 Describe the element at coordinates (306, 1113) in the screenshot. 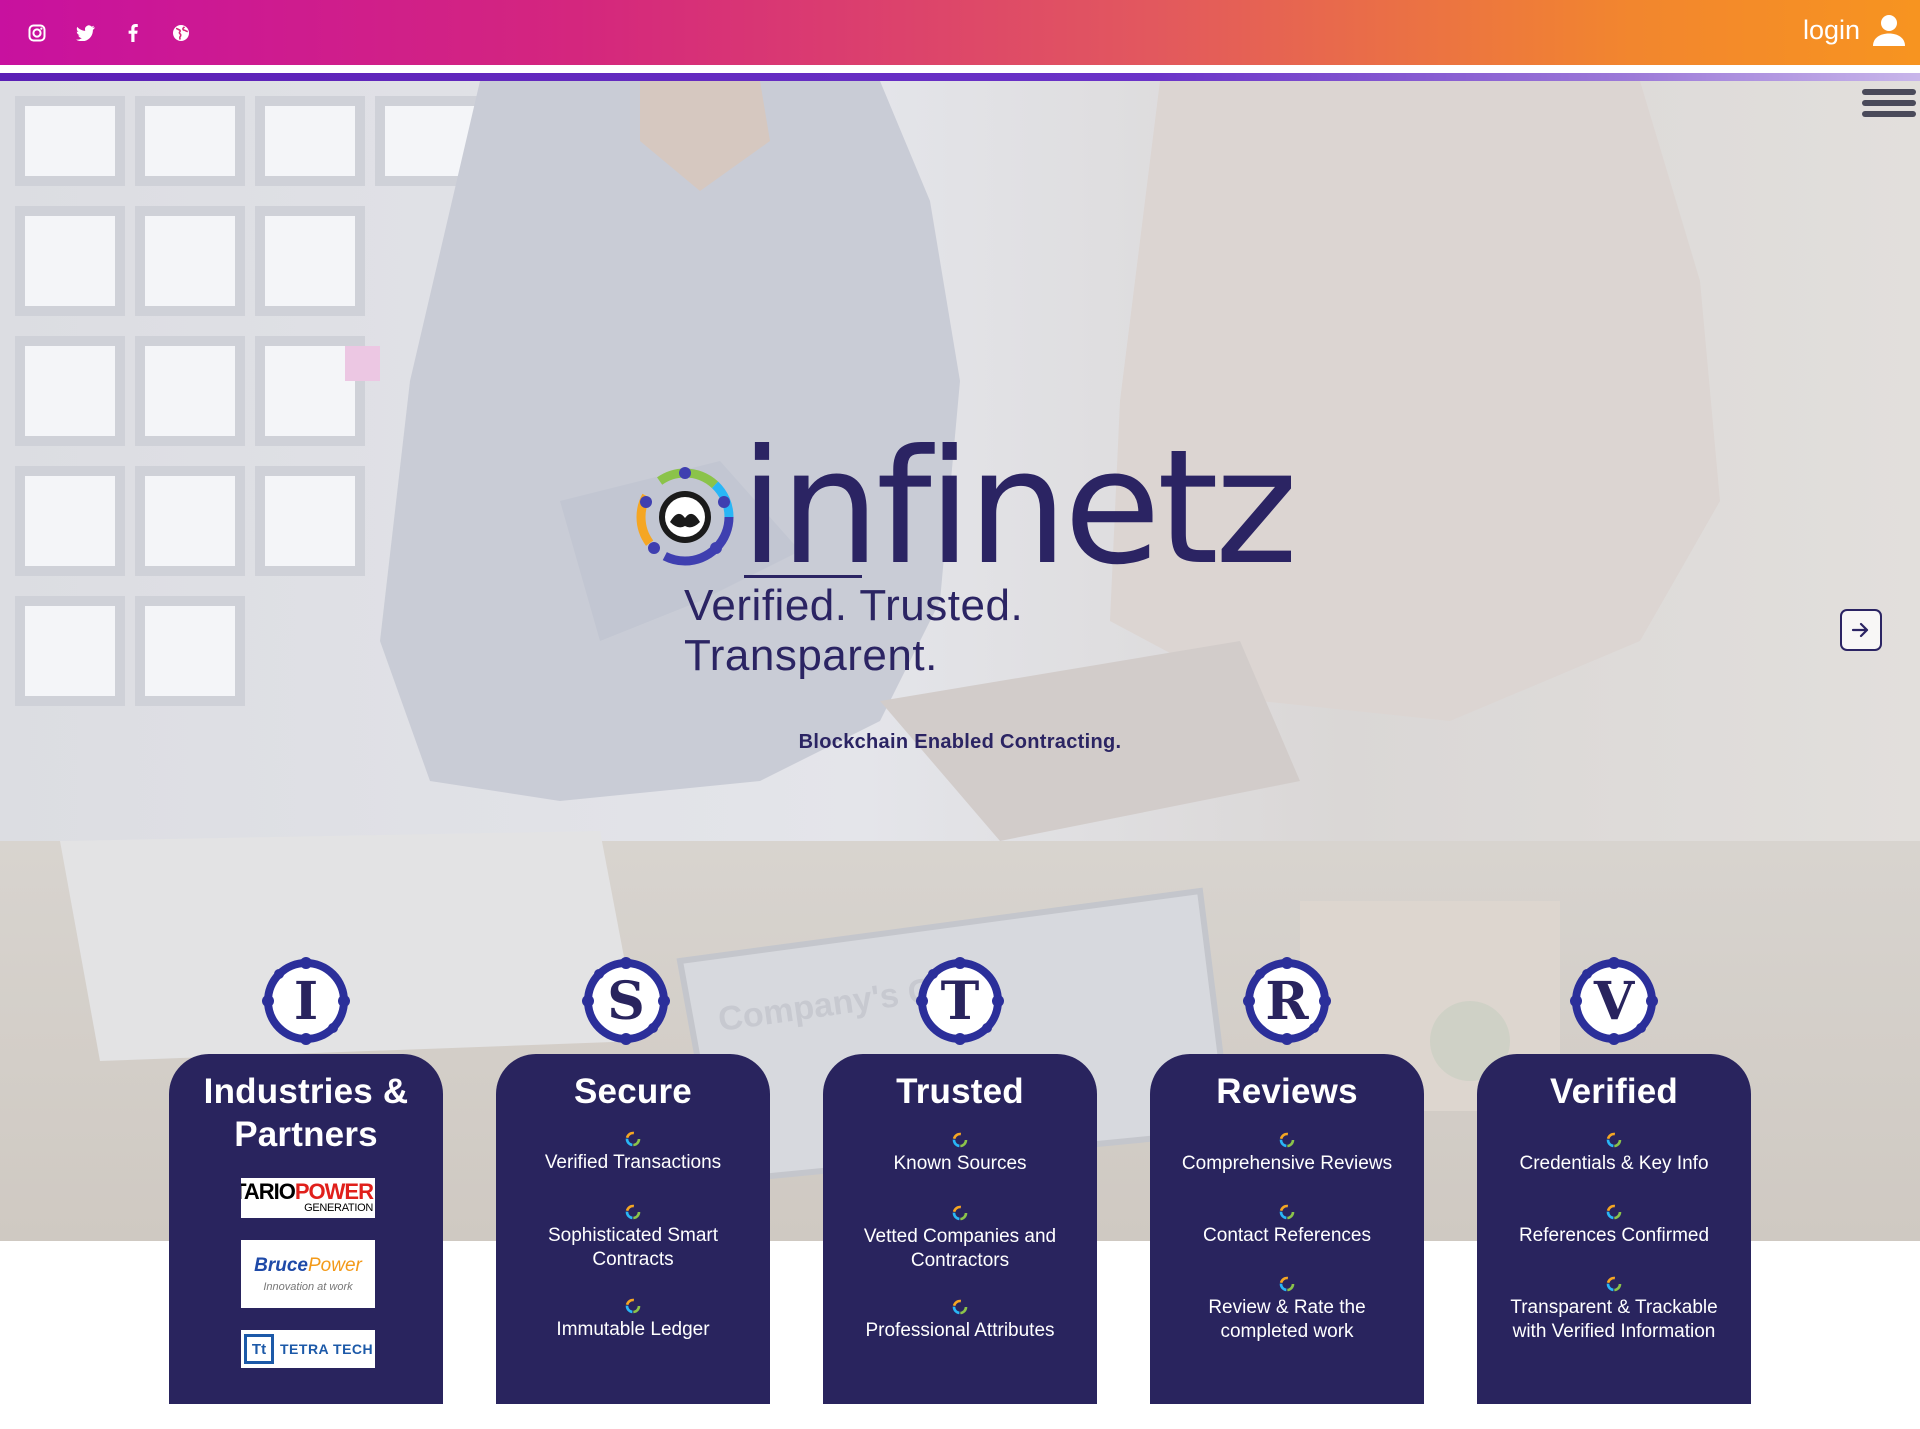

I see `card-title: Industries & Partners` at that location.